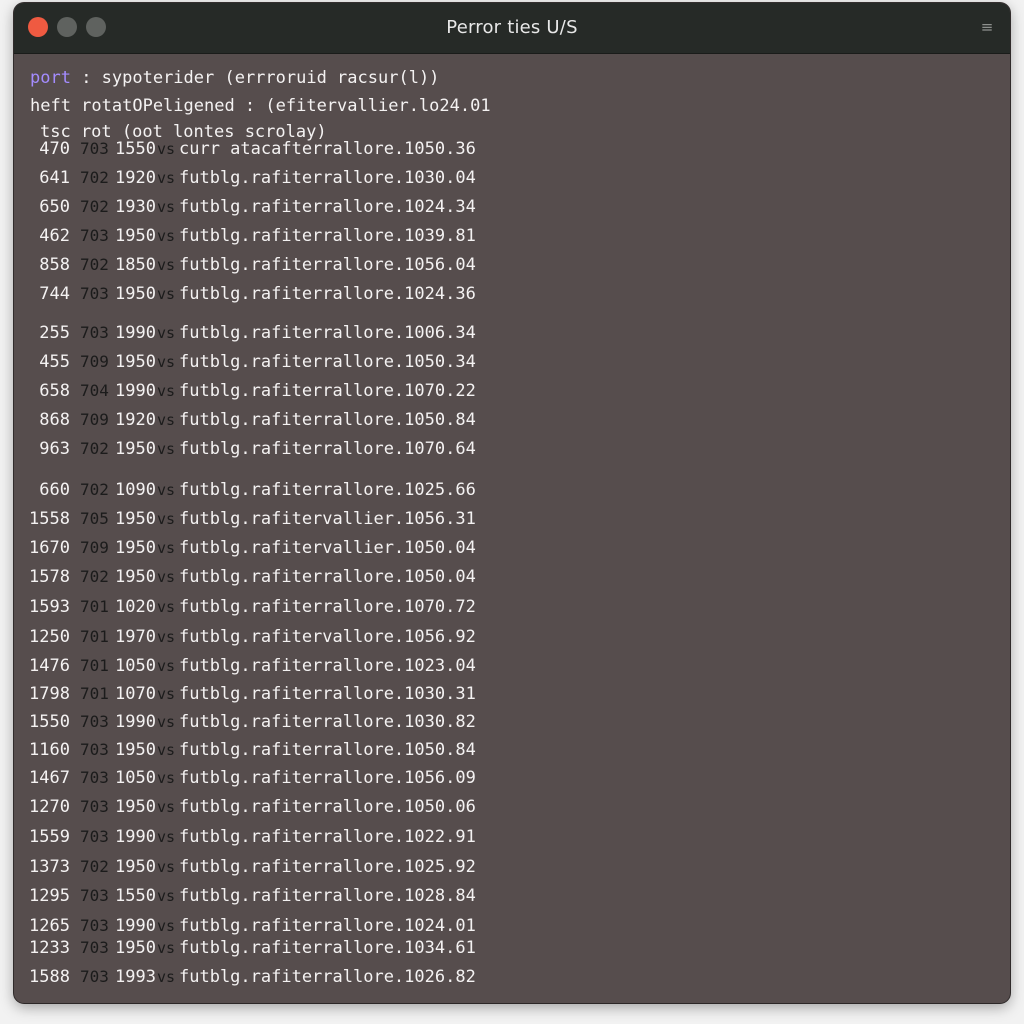 The height and width of the screenshot is (1024, 1024). Describe the element at coordinates (135, 694) in the screenshot. I see `row-col-c3: 1070` at that location.